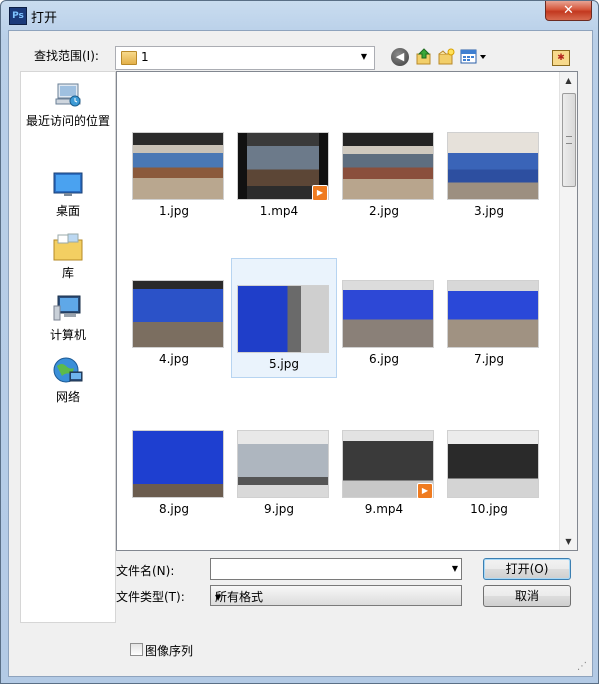 Image resolution: width=599 pixels, height=684 pixels. I want to click on place-libraries: 库, so click(68, 256).